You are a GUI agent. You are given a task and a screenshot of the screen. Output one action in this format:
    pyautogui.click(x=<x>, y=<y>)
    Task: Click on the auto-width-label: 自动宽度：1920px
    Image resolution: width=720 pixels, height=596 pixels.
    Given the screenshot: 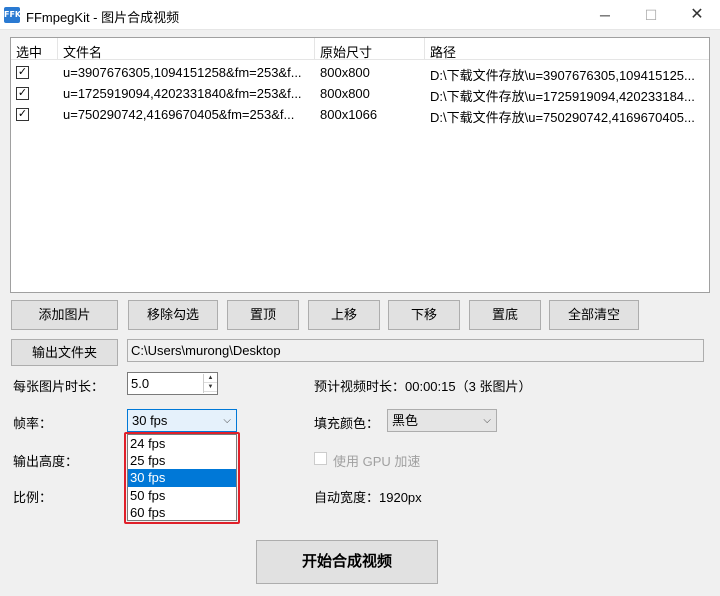 What is the action you would take?
    pyautogui.click(x=368, y=497)
    